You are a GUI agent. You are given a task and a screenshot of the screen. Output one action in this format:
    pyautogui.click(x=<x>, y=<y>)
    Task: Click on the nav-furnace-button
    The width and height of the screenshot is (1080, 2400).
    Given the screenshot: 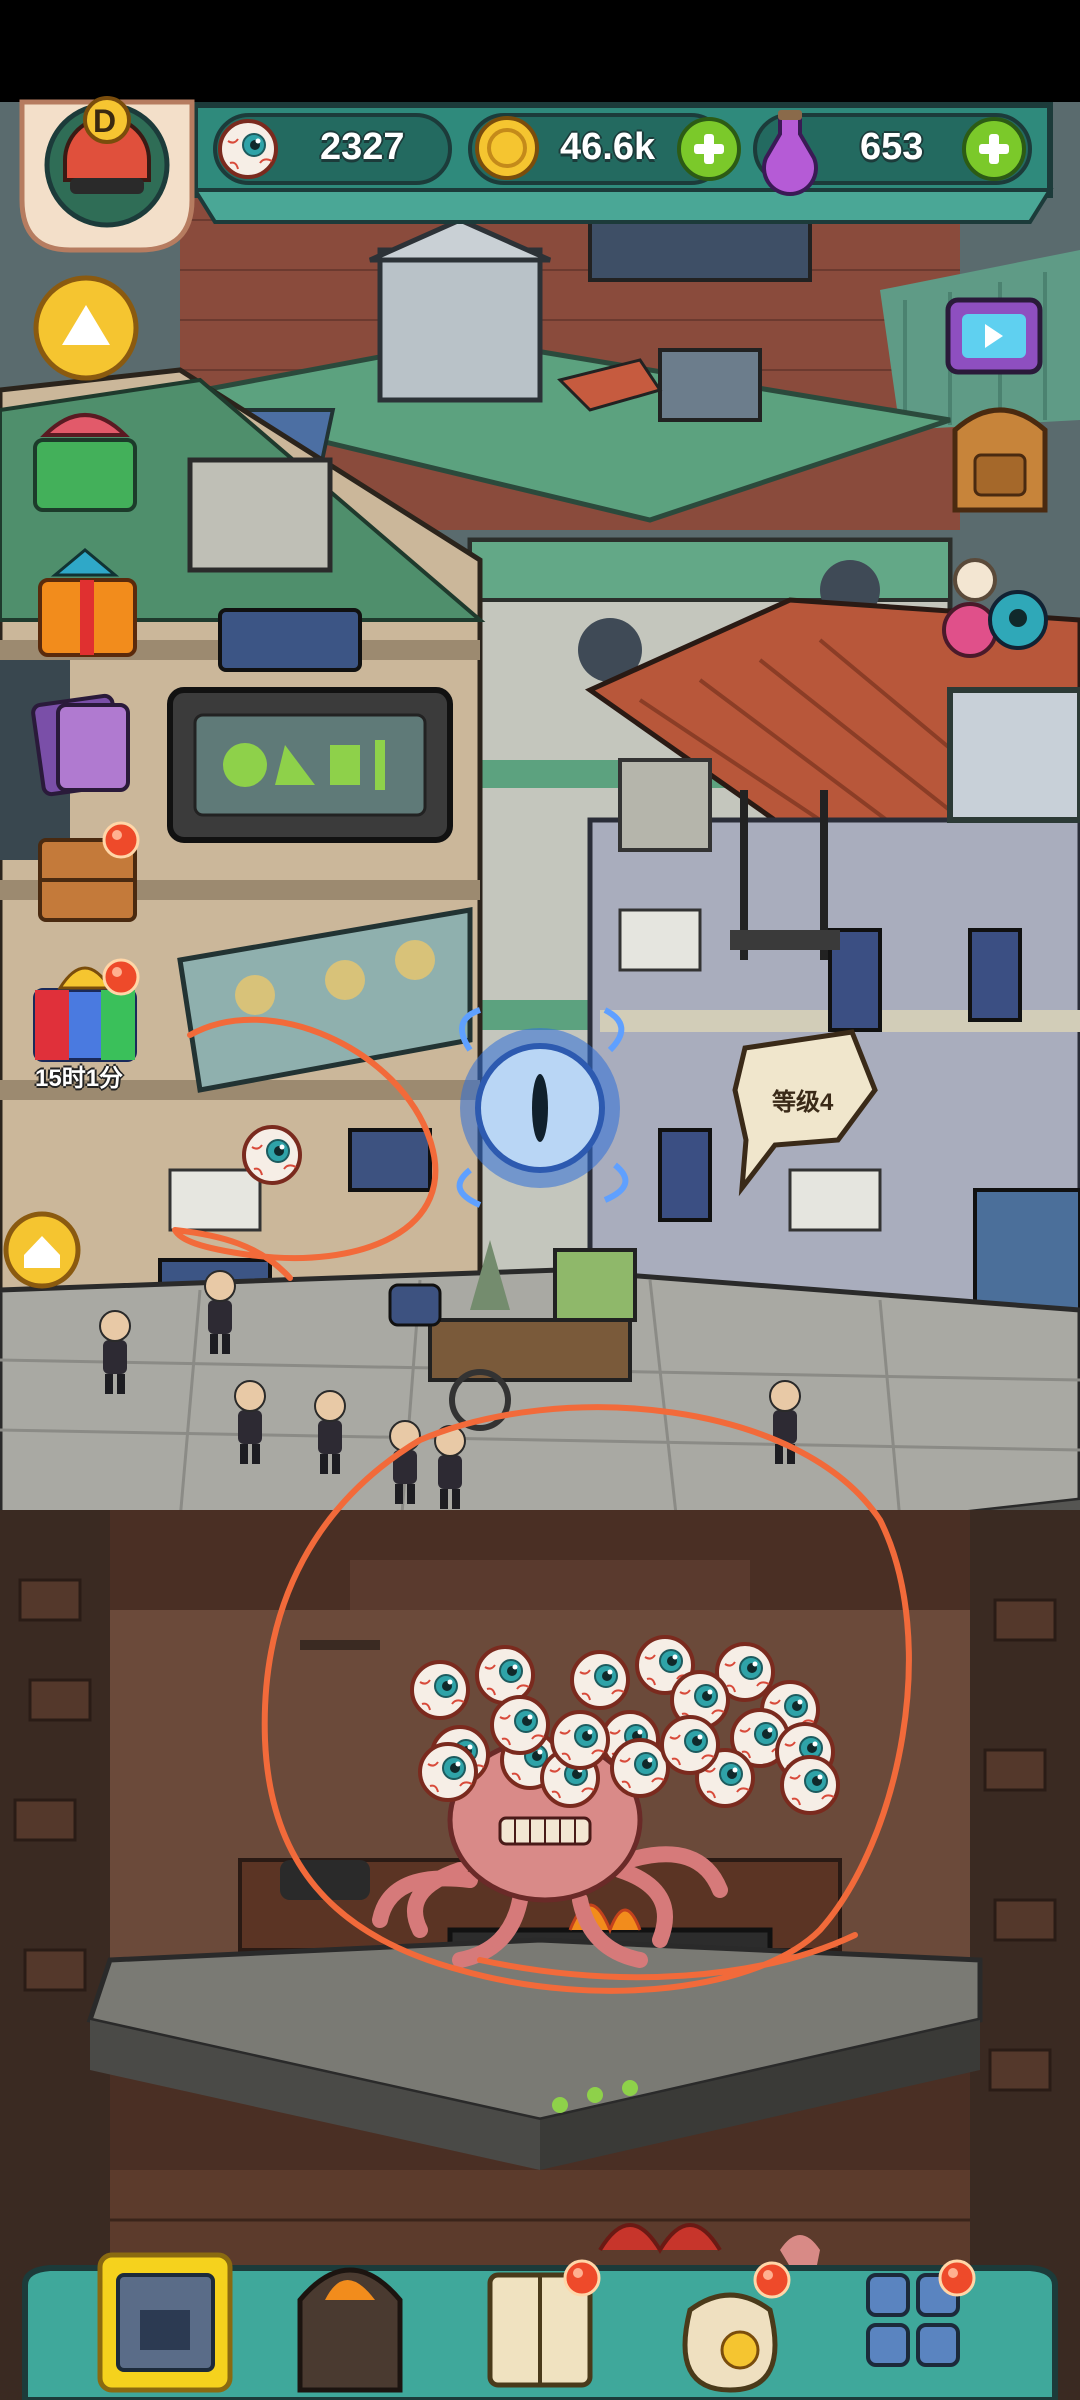 What is the action you would take?
    pyautogui.click(x=352, y=2322)
    